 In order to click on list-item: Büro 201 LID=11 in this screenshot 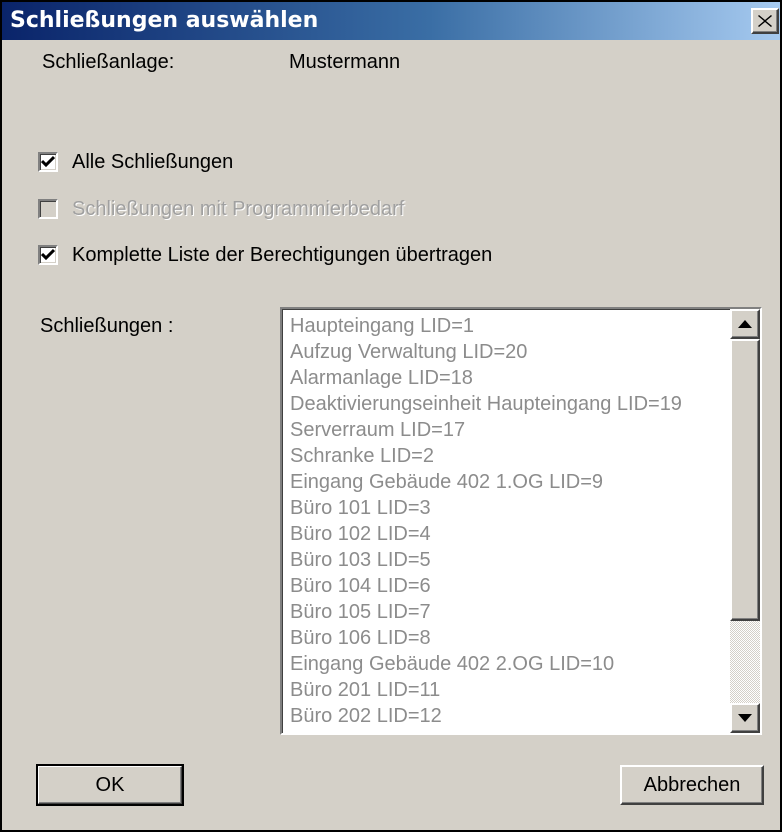, I will do `click(510, 690)`.